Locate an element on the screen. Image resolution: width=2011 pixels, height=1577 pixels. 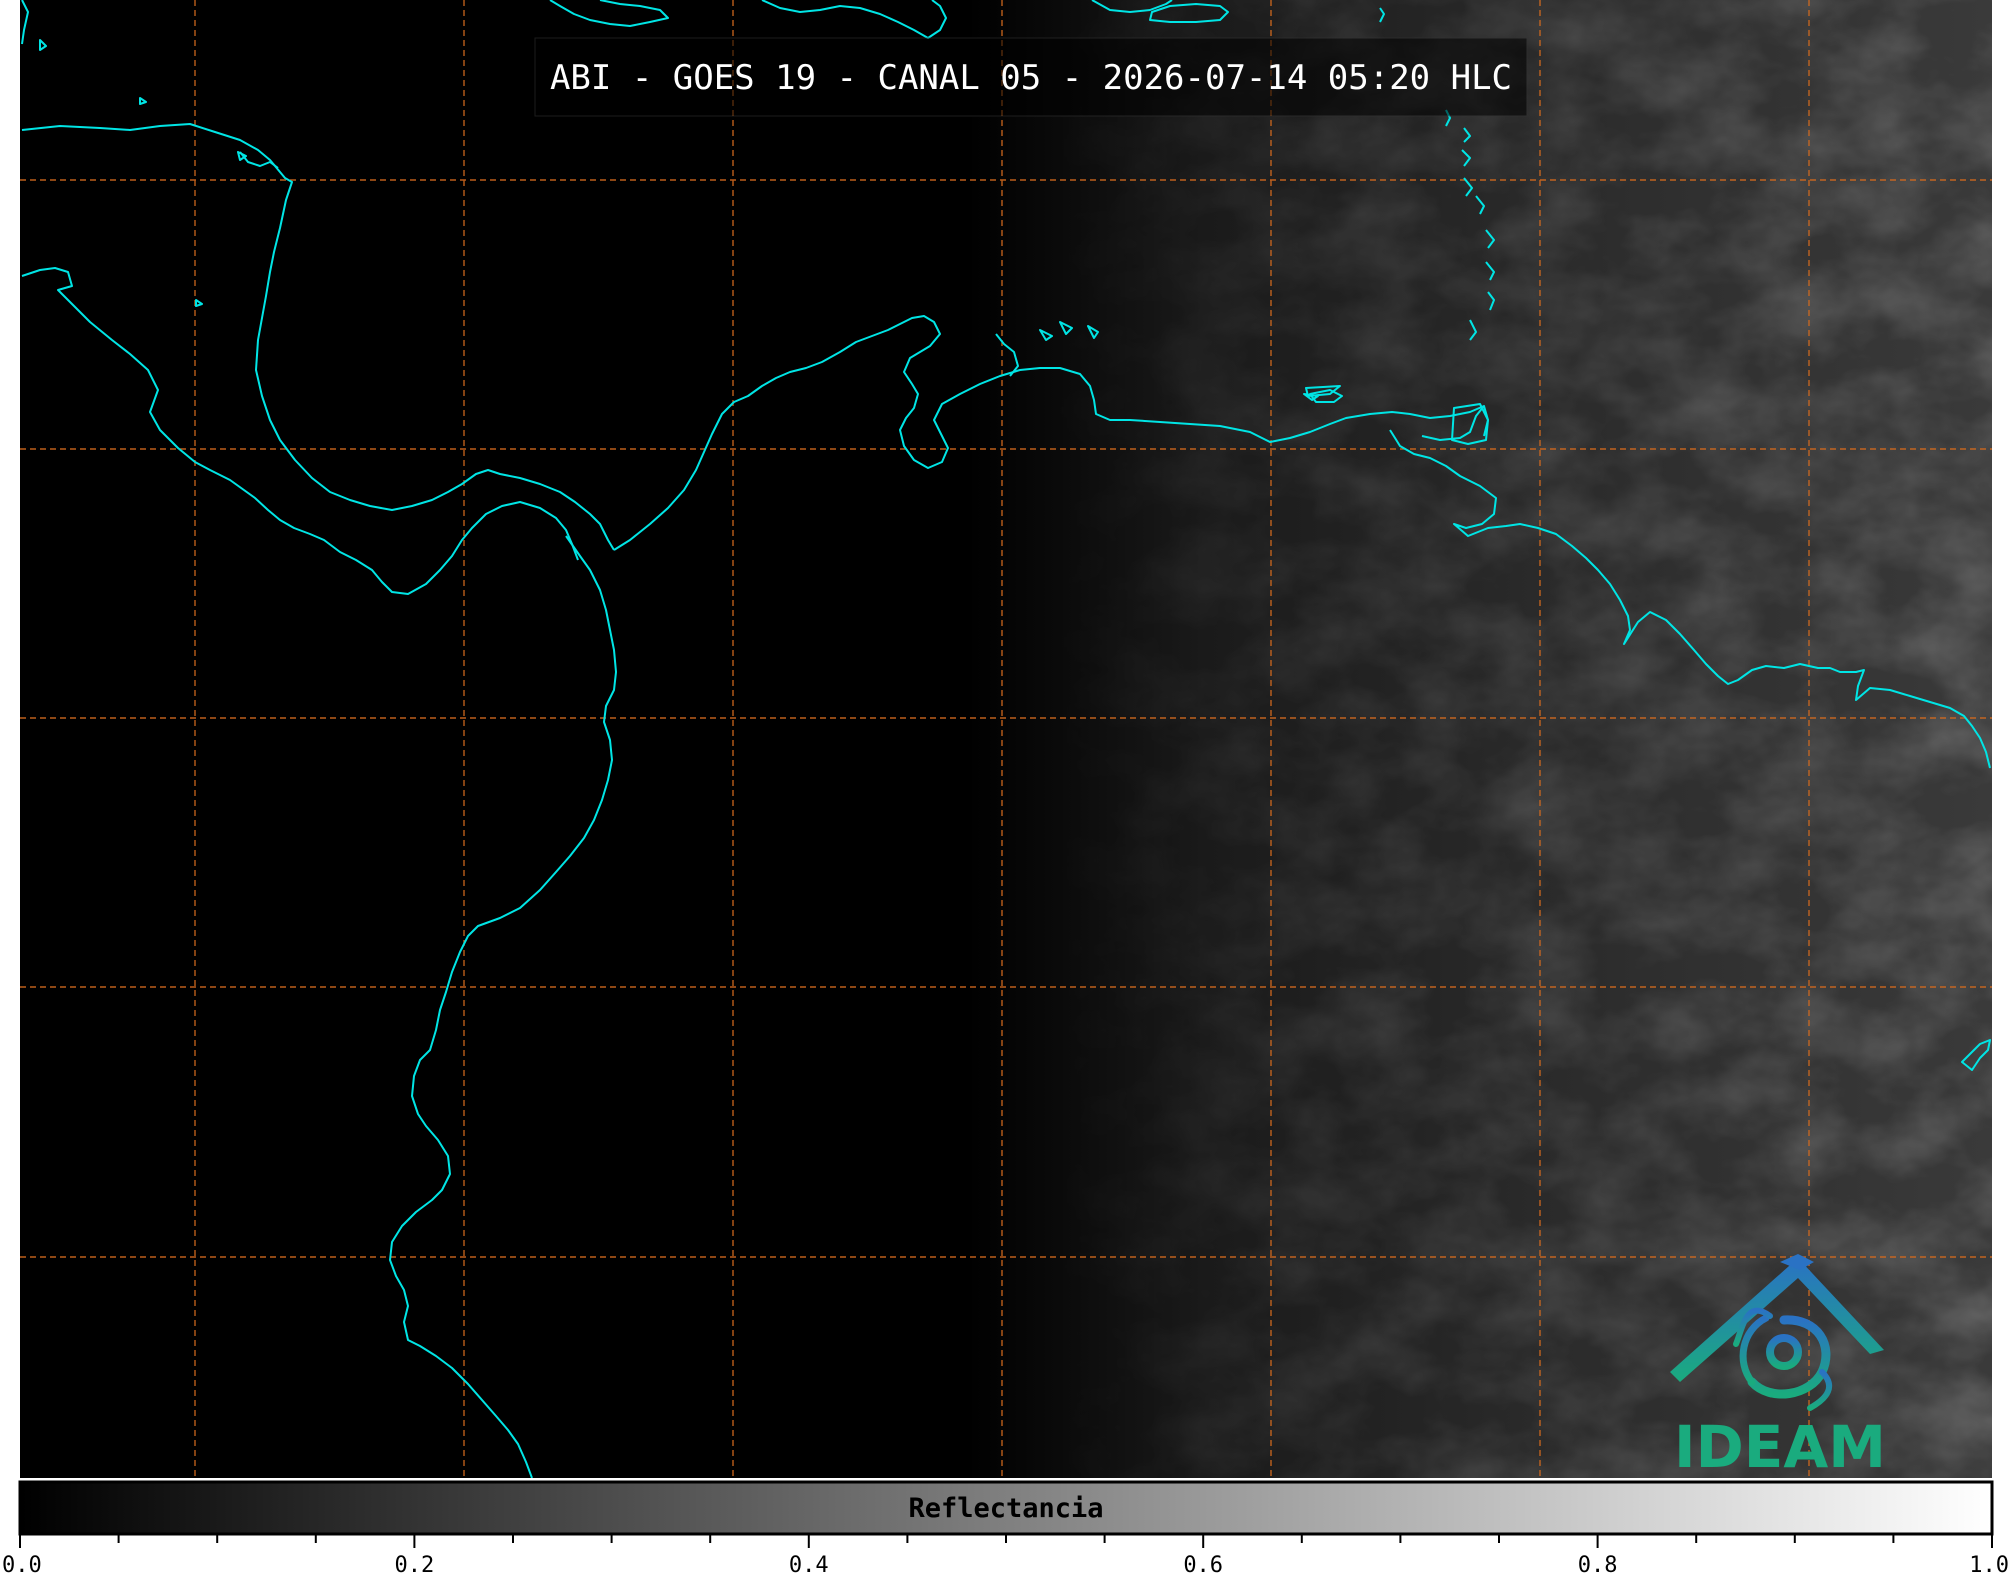
map-right-margin is located at coordinates (2001, 739).